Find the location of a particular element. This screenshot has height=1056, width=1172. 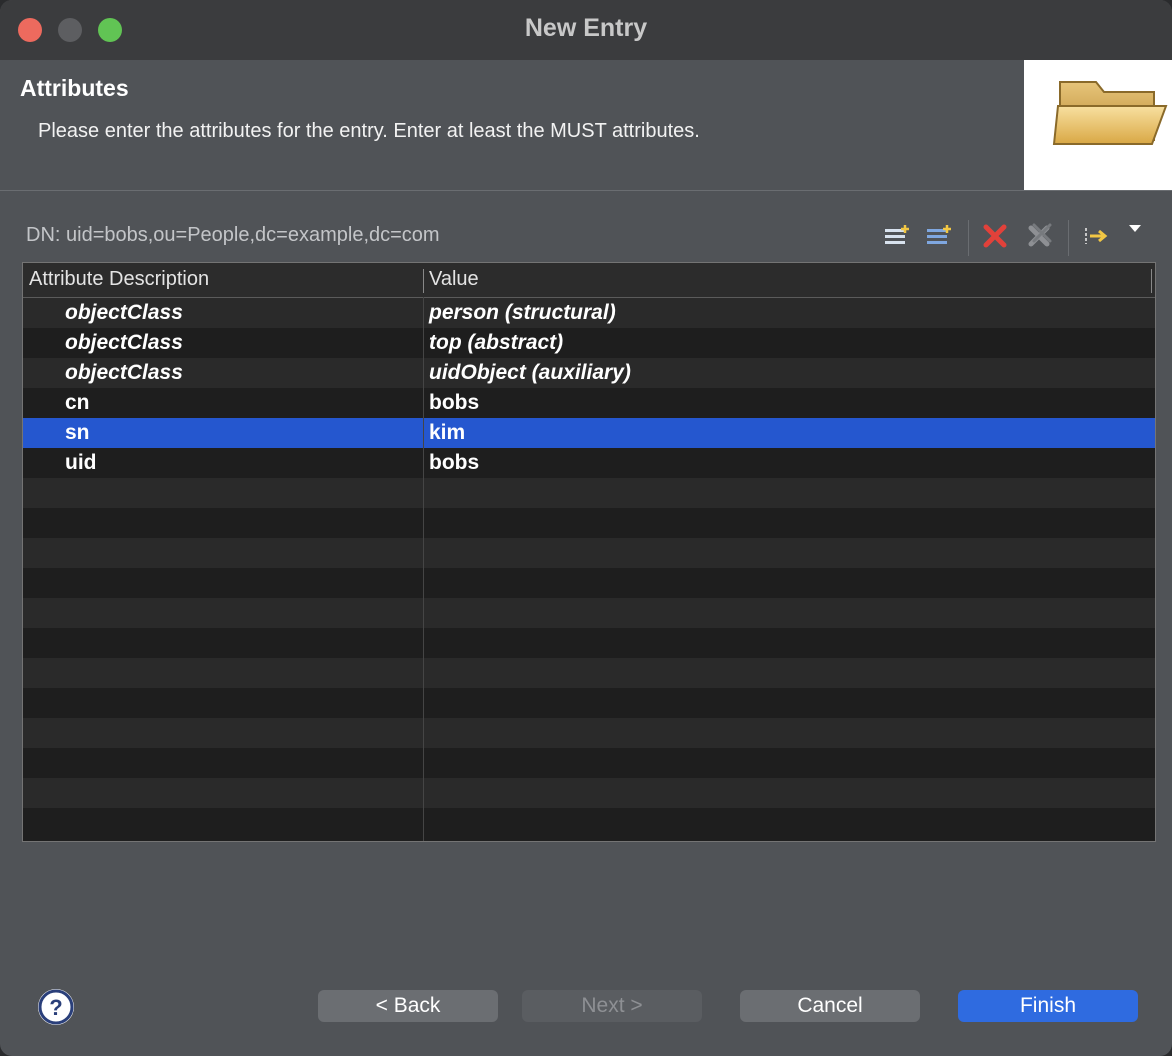

table-row: objectClass uidObject (auxiliary) is located at coordinates (589, 373).